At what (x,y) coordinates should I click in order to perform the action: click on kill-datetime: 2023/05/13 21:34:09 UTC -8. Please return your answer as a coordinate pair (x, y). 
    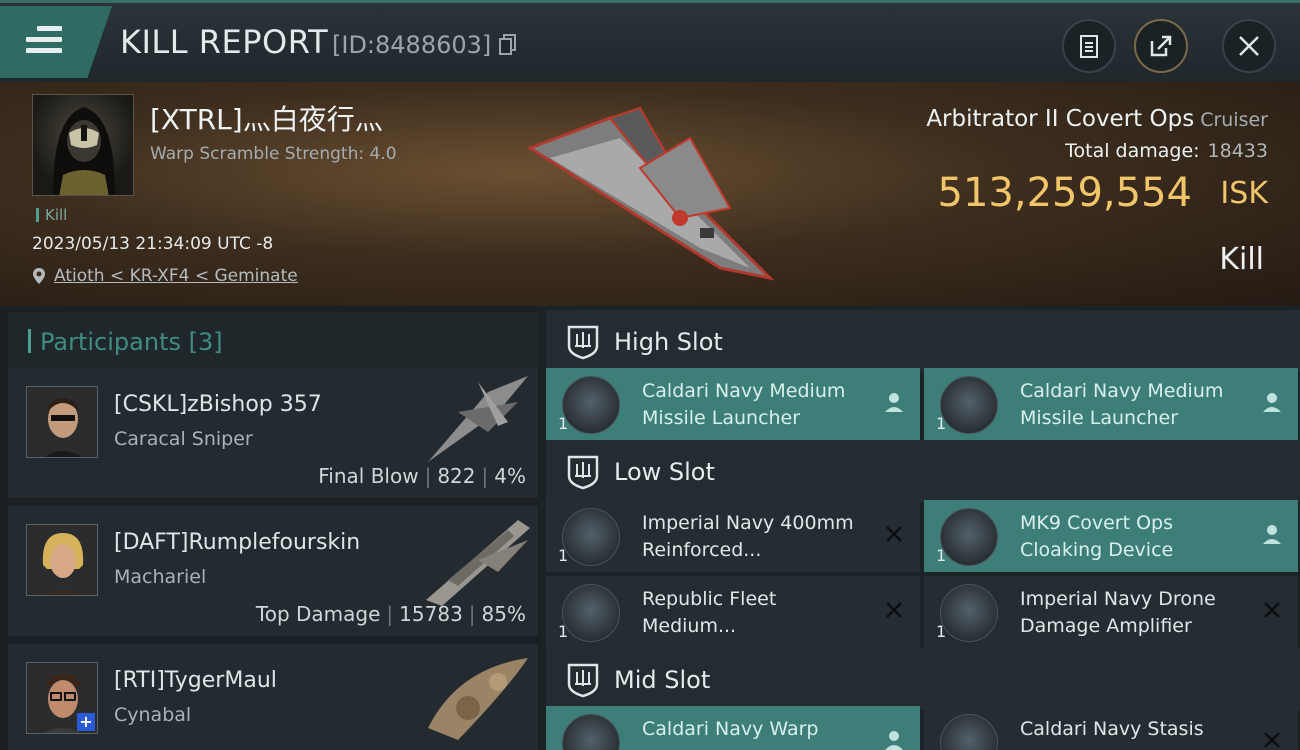
    Looking at the image, I should click on (153, 244).